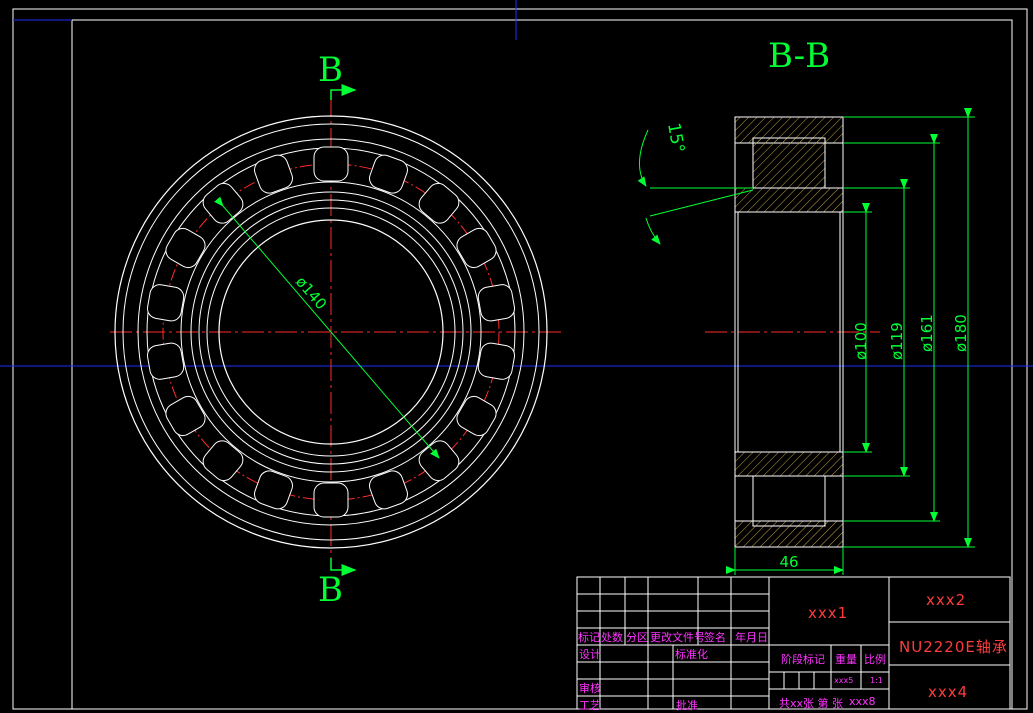 This screenshot has width=1033, height=713. Describe the element at coordinates (876, 680) in the screenshot. I see `scale-value: 1:1` at that location.